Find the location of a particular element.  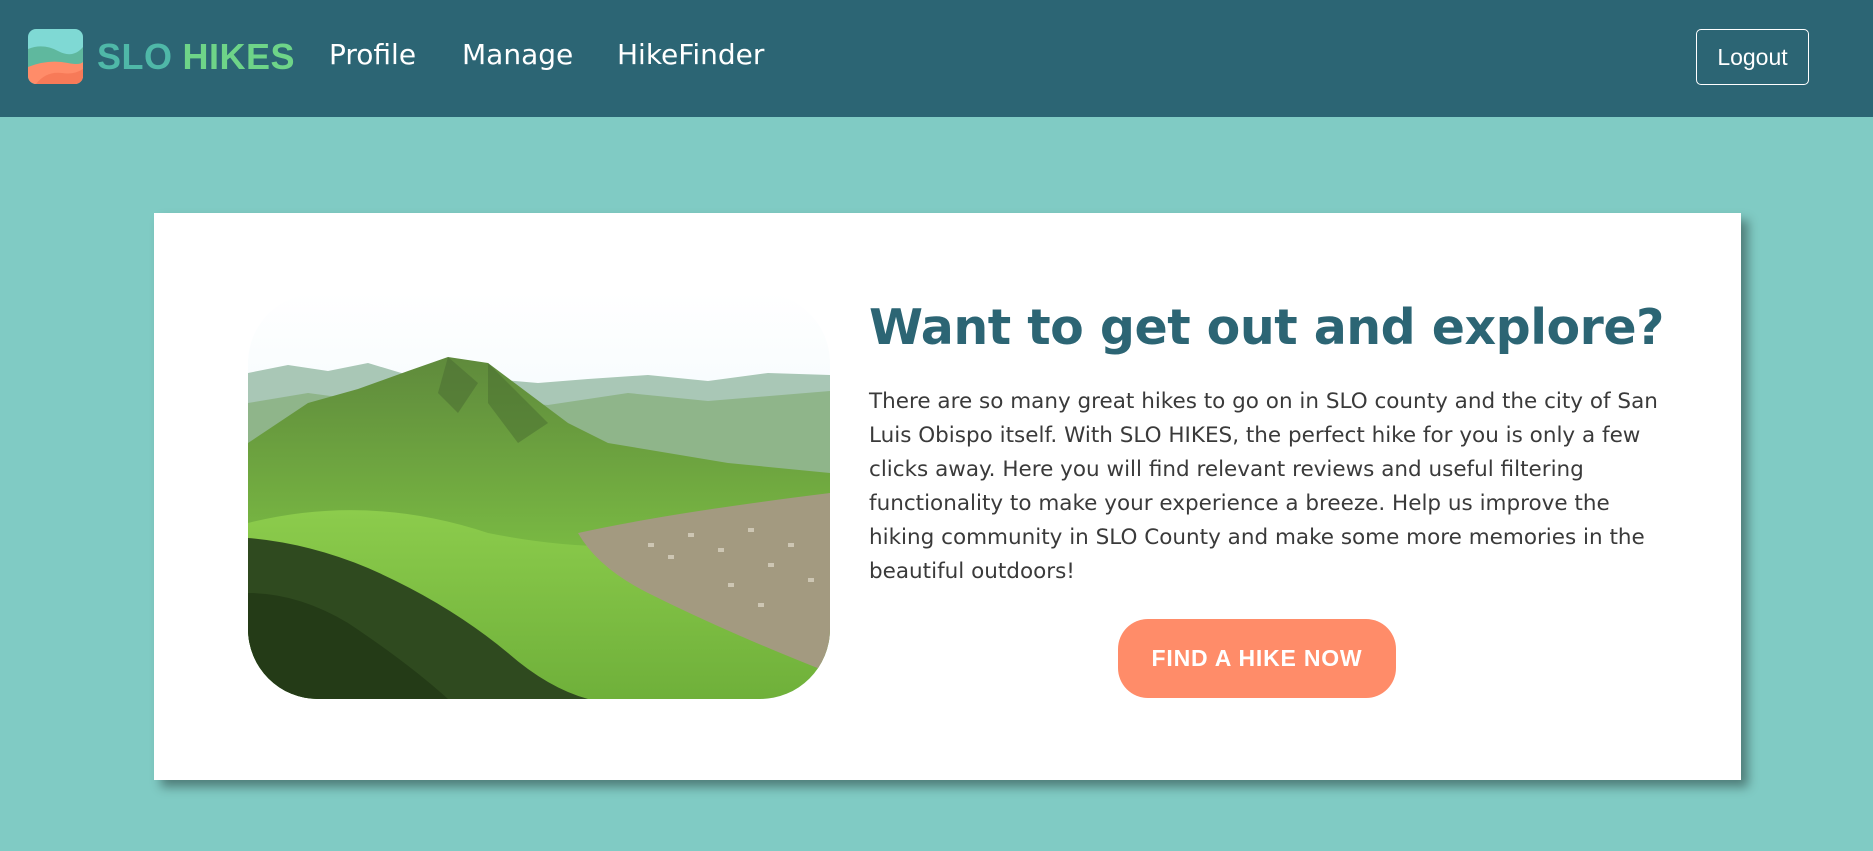

brand-hikes-text: HIKES is located at coordinates (239, 56).